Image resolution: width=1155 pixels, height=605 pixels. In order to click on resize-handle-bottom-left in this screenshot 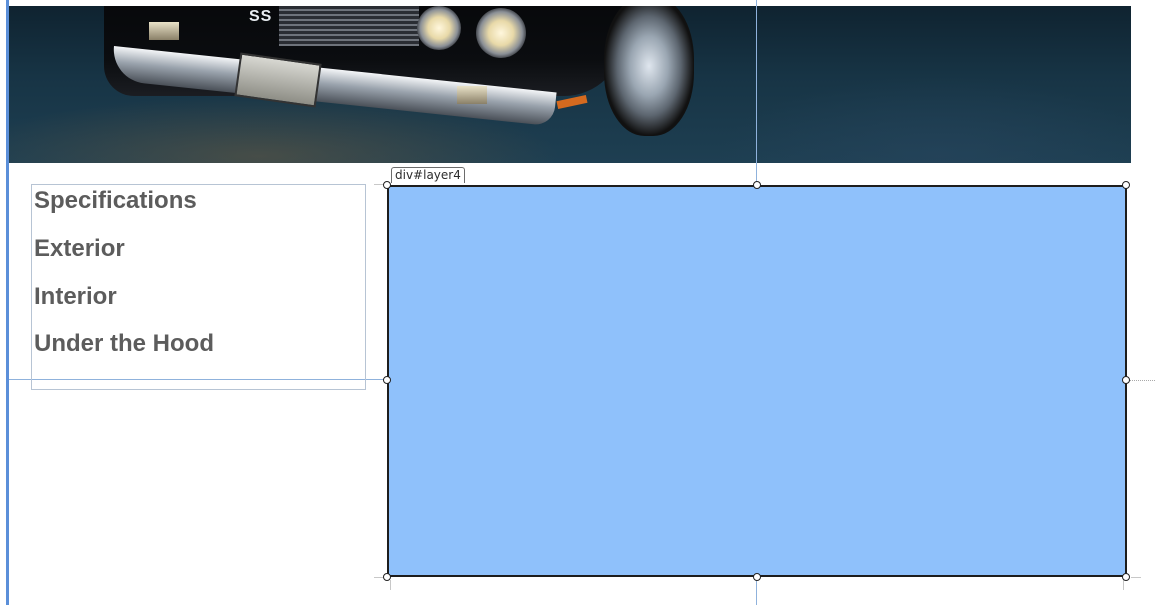, I will do `click(387, 577)`.